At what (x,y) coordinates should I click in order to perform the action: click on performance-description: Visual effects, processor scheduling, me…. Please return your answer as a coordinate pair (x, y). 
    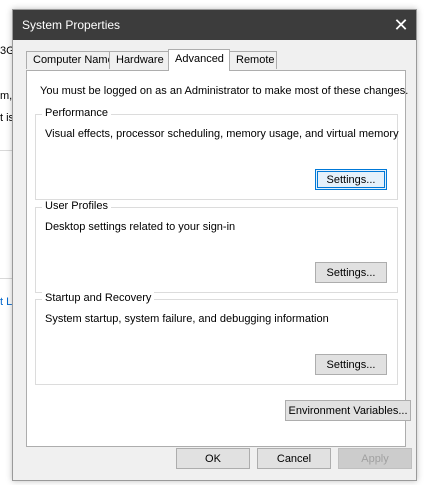
    Looking at the image, I should click on (222, 134).